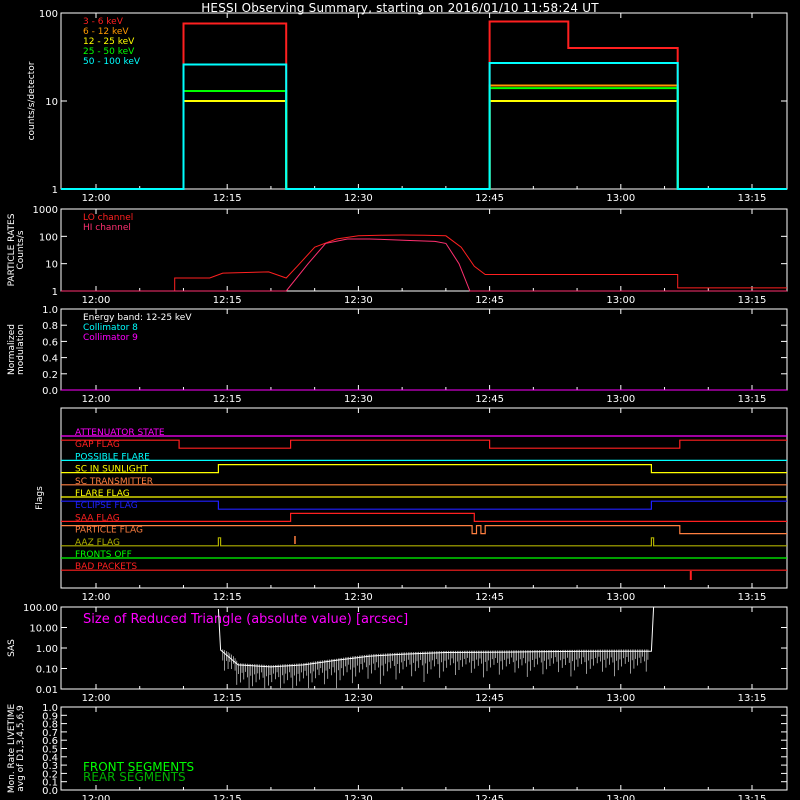 The width and height of the screenshot is (800, 800). What do you see at coordinates (227, 797) in the screenshot?
I see `livetime-xtick-label: 12:15` at bounding box center [227, 797].